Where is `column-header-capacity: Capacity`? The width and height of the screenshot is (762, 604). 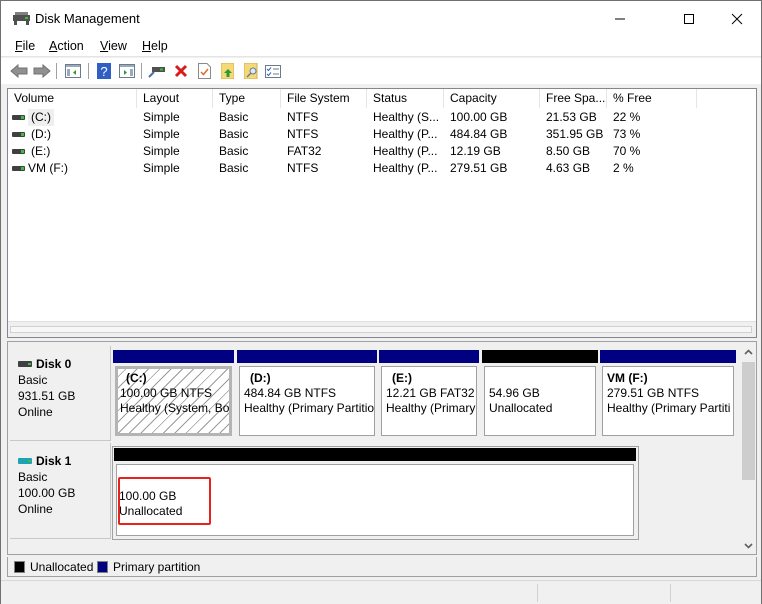
column-header-capacity: Capacity is located at coordinates (492, 98).